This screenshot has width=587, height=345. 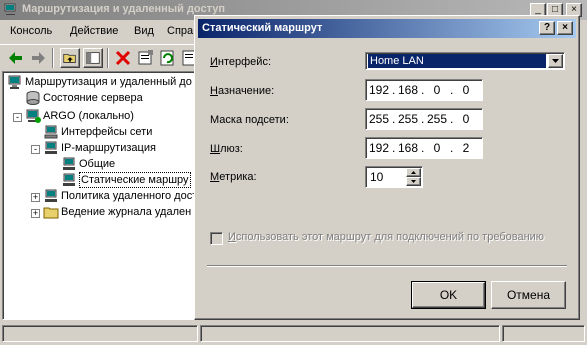 I want to click on minimize-icon: _, so click(x=538, y=9).